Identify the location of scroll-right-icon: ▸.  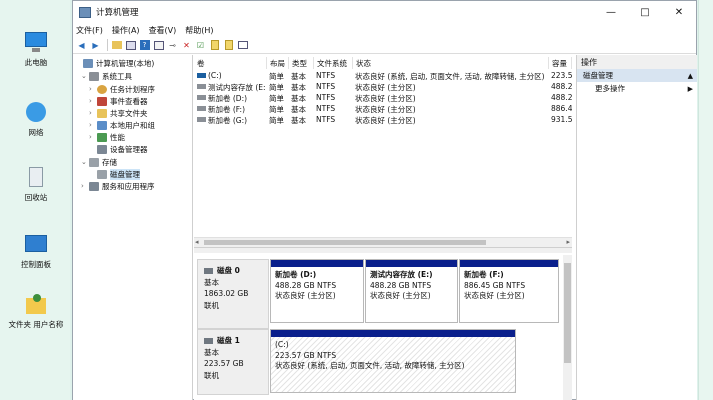
(568, 242).